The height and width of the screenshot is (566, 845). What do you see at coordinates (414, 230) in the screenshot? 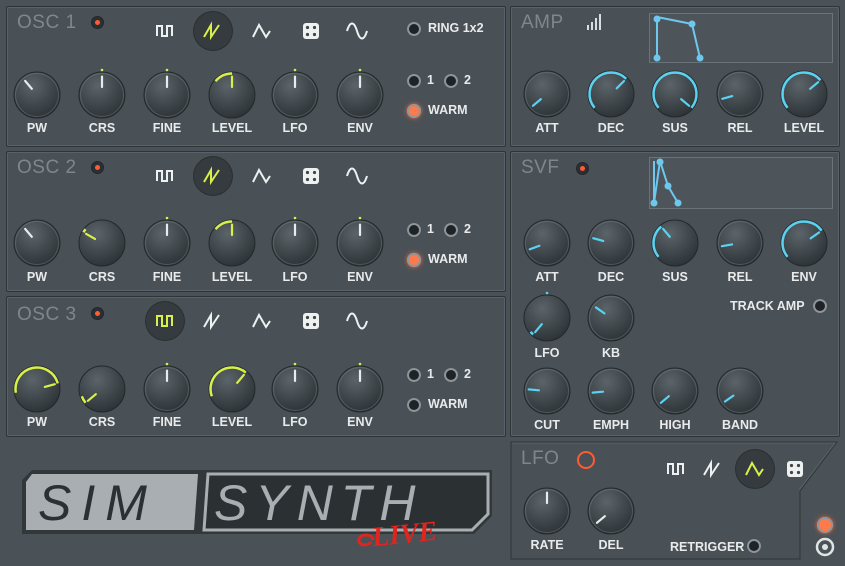
I see `osc2-route1-toggle` at bounding box center [414, 230].